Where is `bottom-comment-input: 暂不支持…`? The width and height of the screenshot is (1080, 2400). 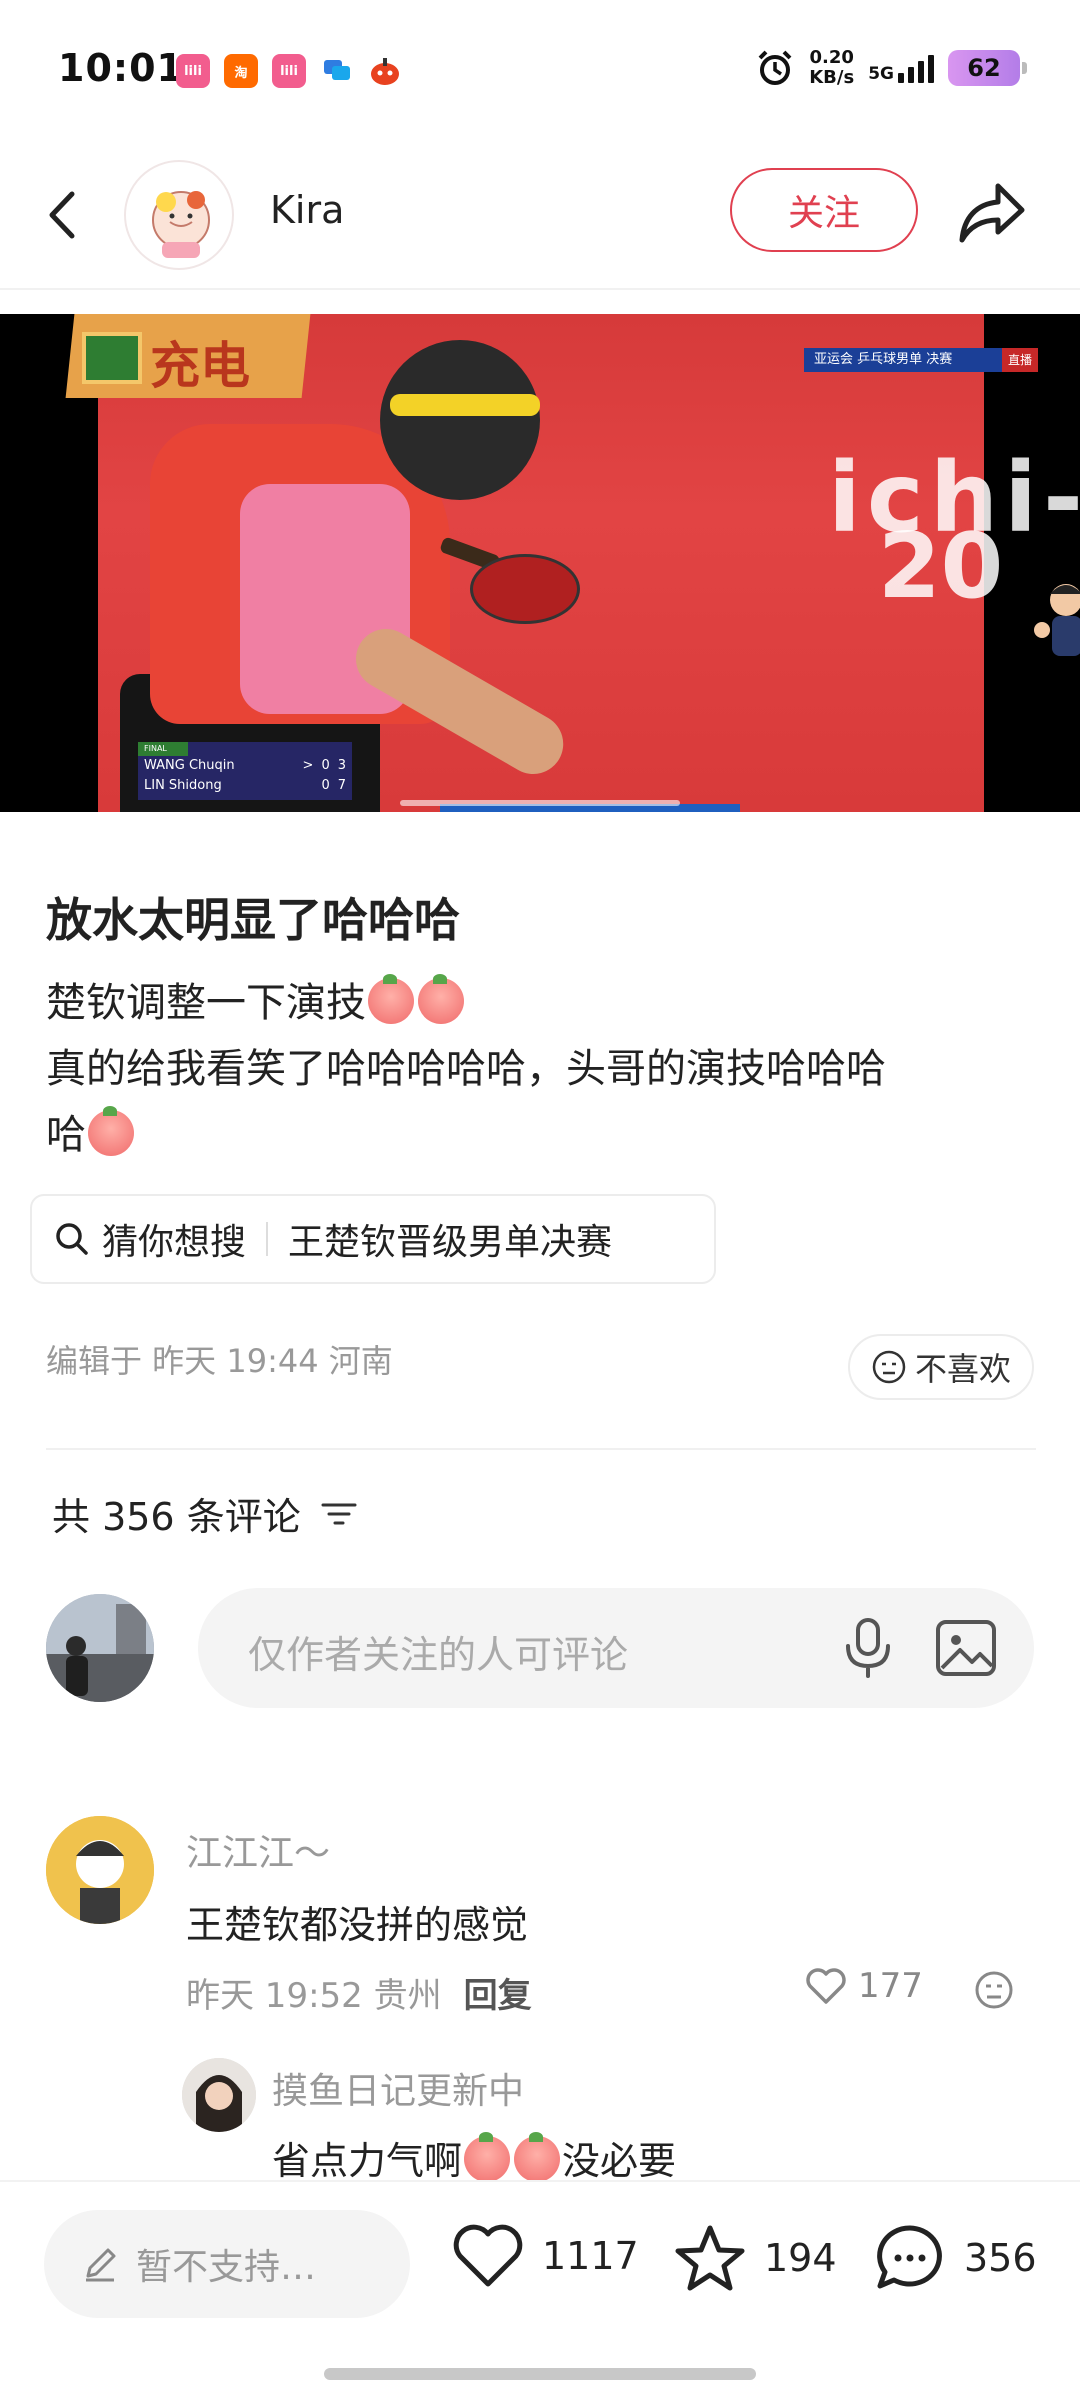
bottom-comment-input: 暂不支持… is located at coordinates (227, 2264).